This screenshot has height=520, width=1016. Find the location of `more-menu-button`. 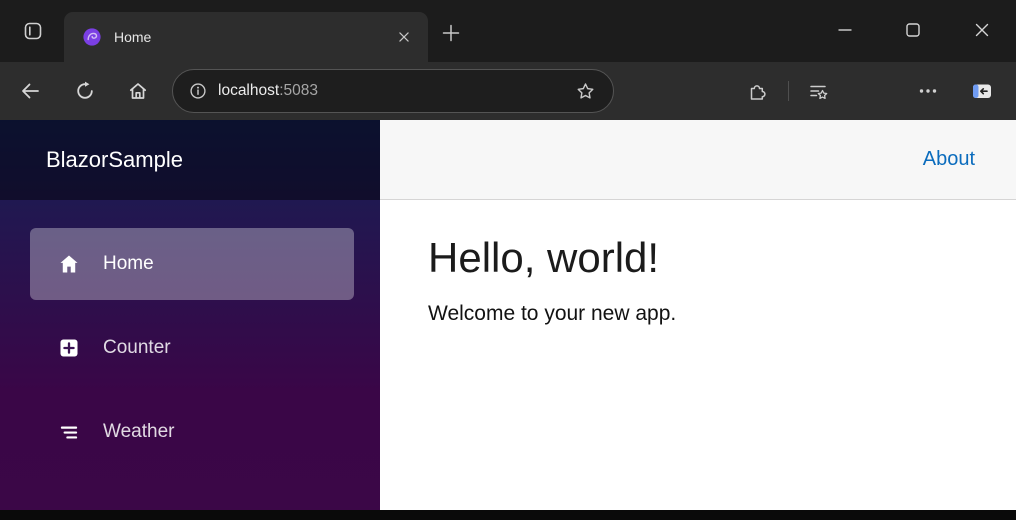

more-menu-button is located at coordinates (928, 91).